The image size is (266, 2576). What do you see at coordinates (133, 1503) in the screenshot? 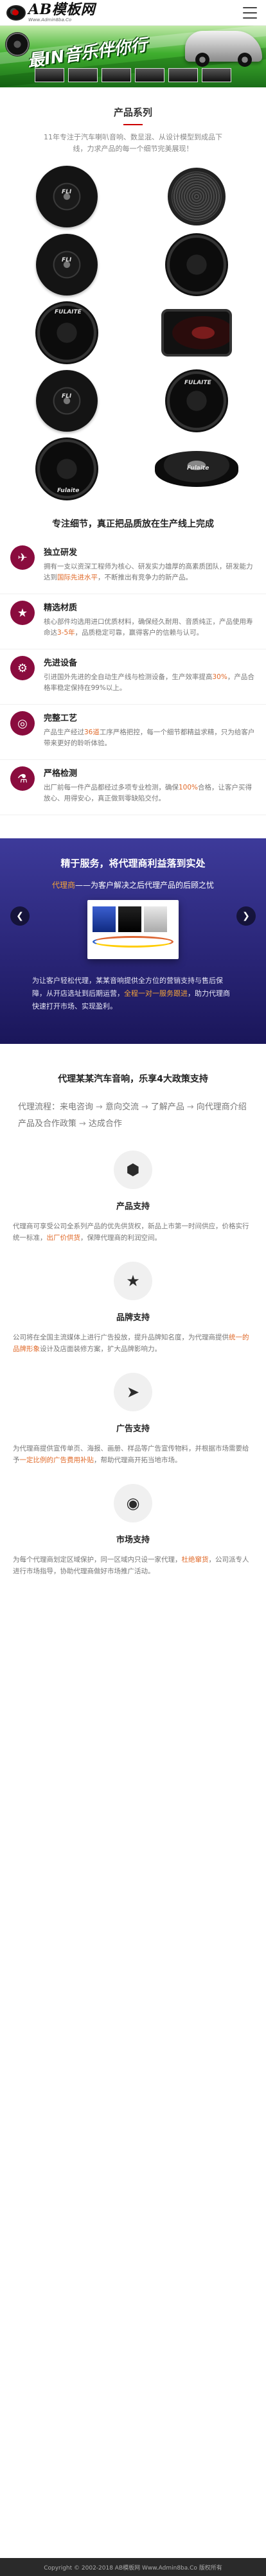
I see `compass-icon: ◉` at bounding box center [133, 1503].